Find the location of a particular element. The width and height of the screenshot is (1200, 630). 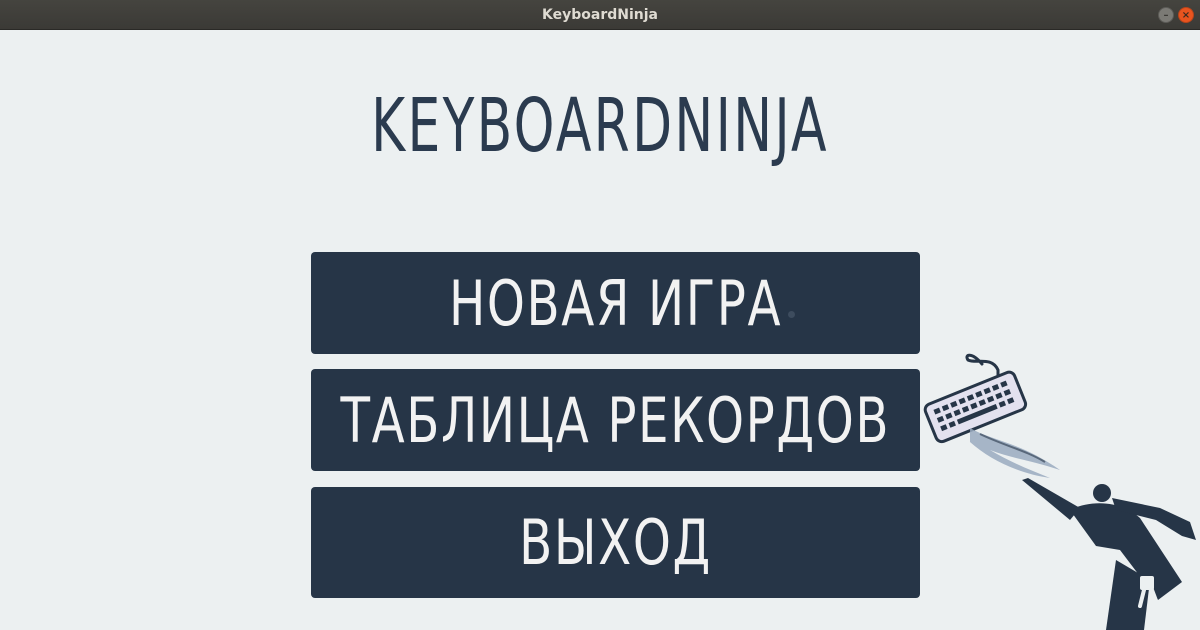

window-titlebar: KeyboardNinja – × is located at coordinates (600, 15).